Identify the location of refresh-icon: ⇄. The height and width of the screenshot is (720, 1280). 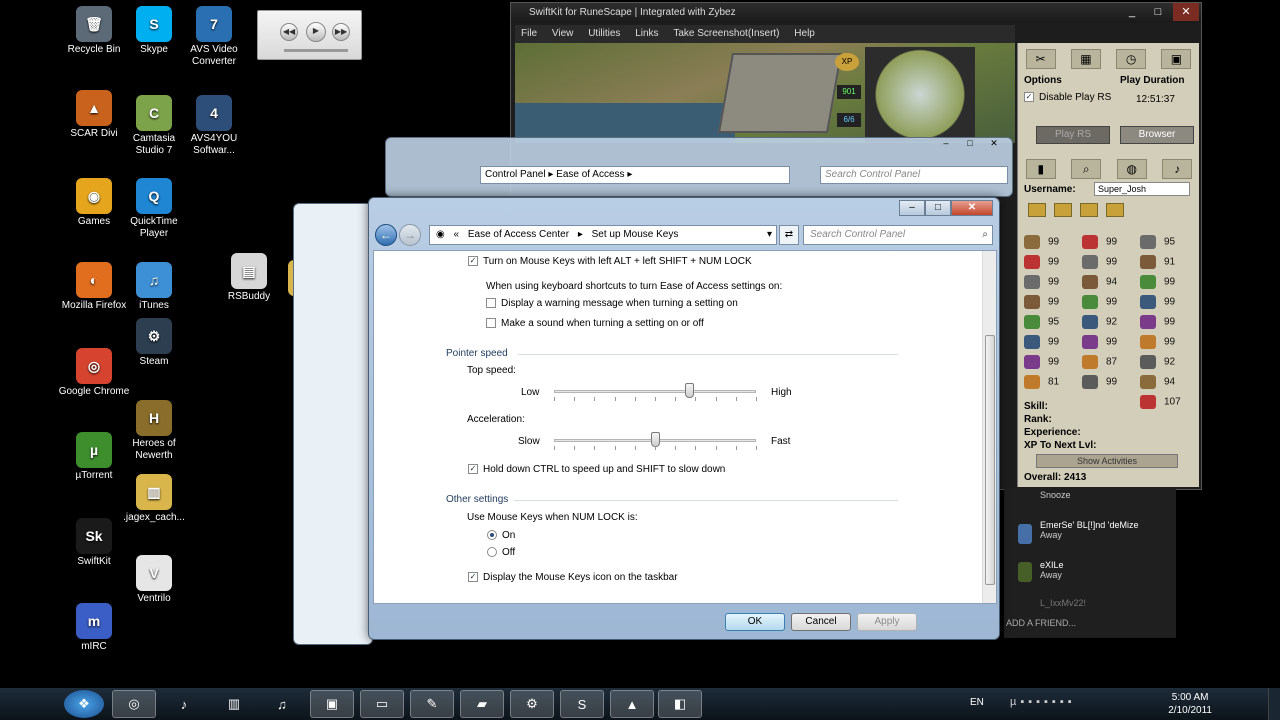
(789, 235).